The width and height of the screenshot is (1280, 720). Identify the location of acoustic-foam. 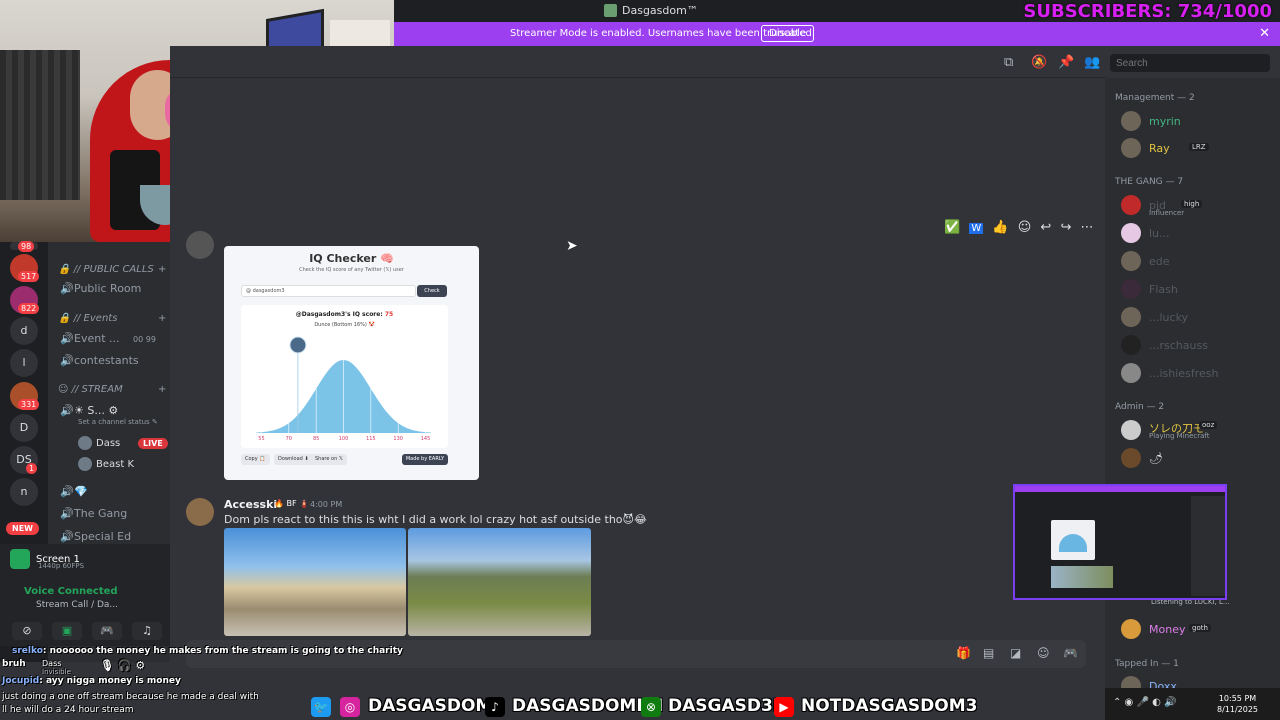
(40, 125).